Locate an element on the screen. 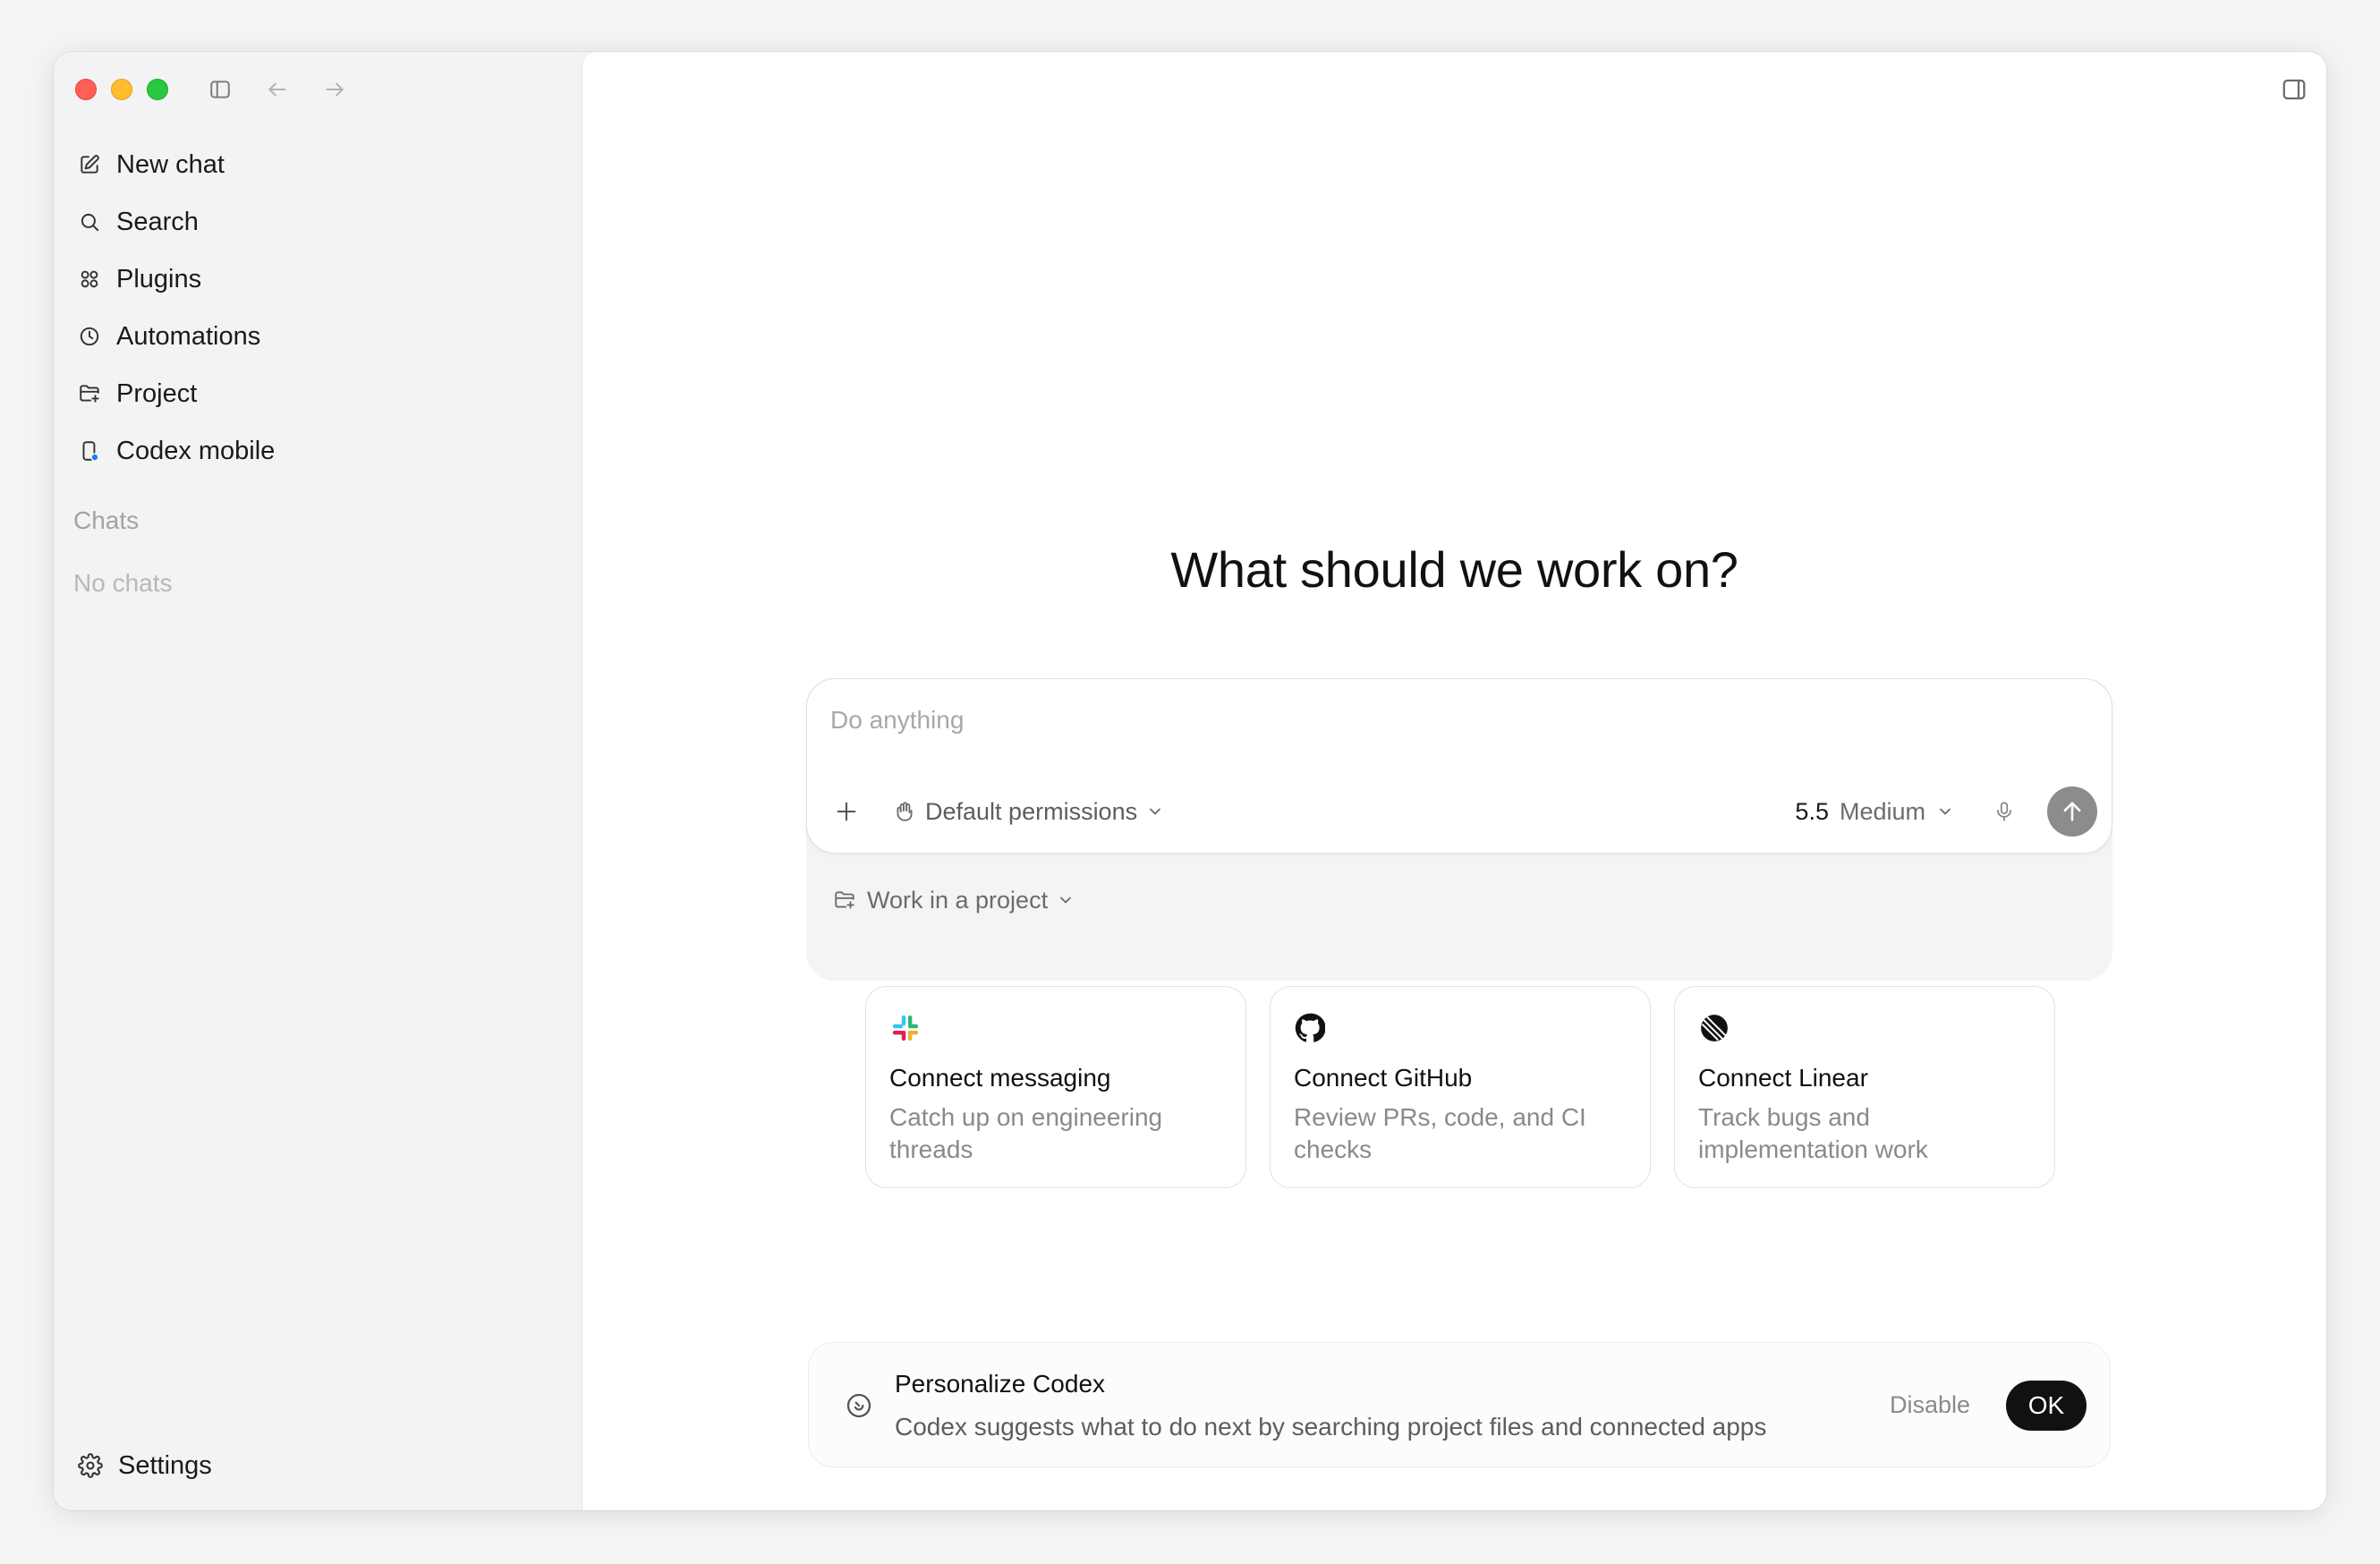 The width and height of the screenshot is (2380, 1564). send-button is located at coordinates (2072, 811).